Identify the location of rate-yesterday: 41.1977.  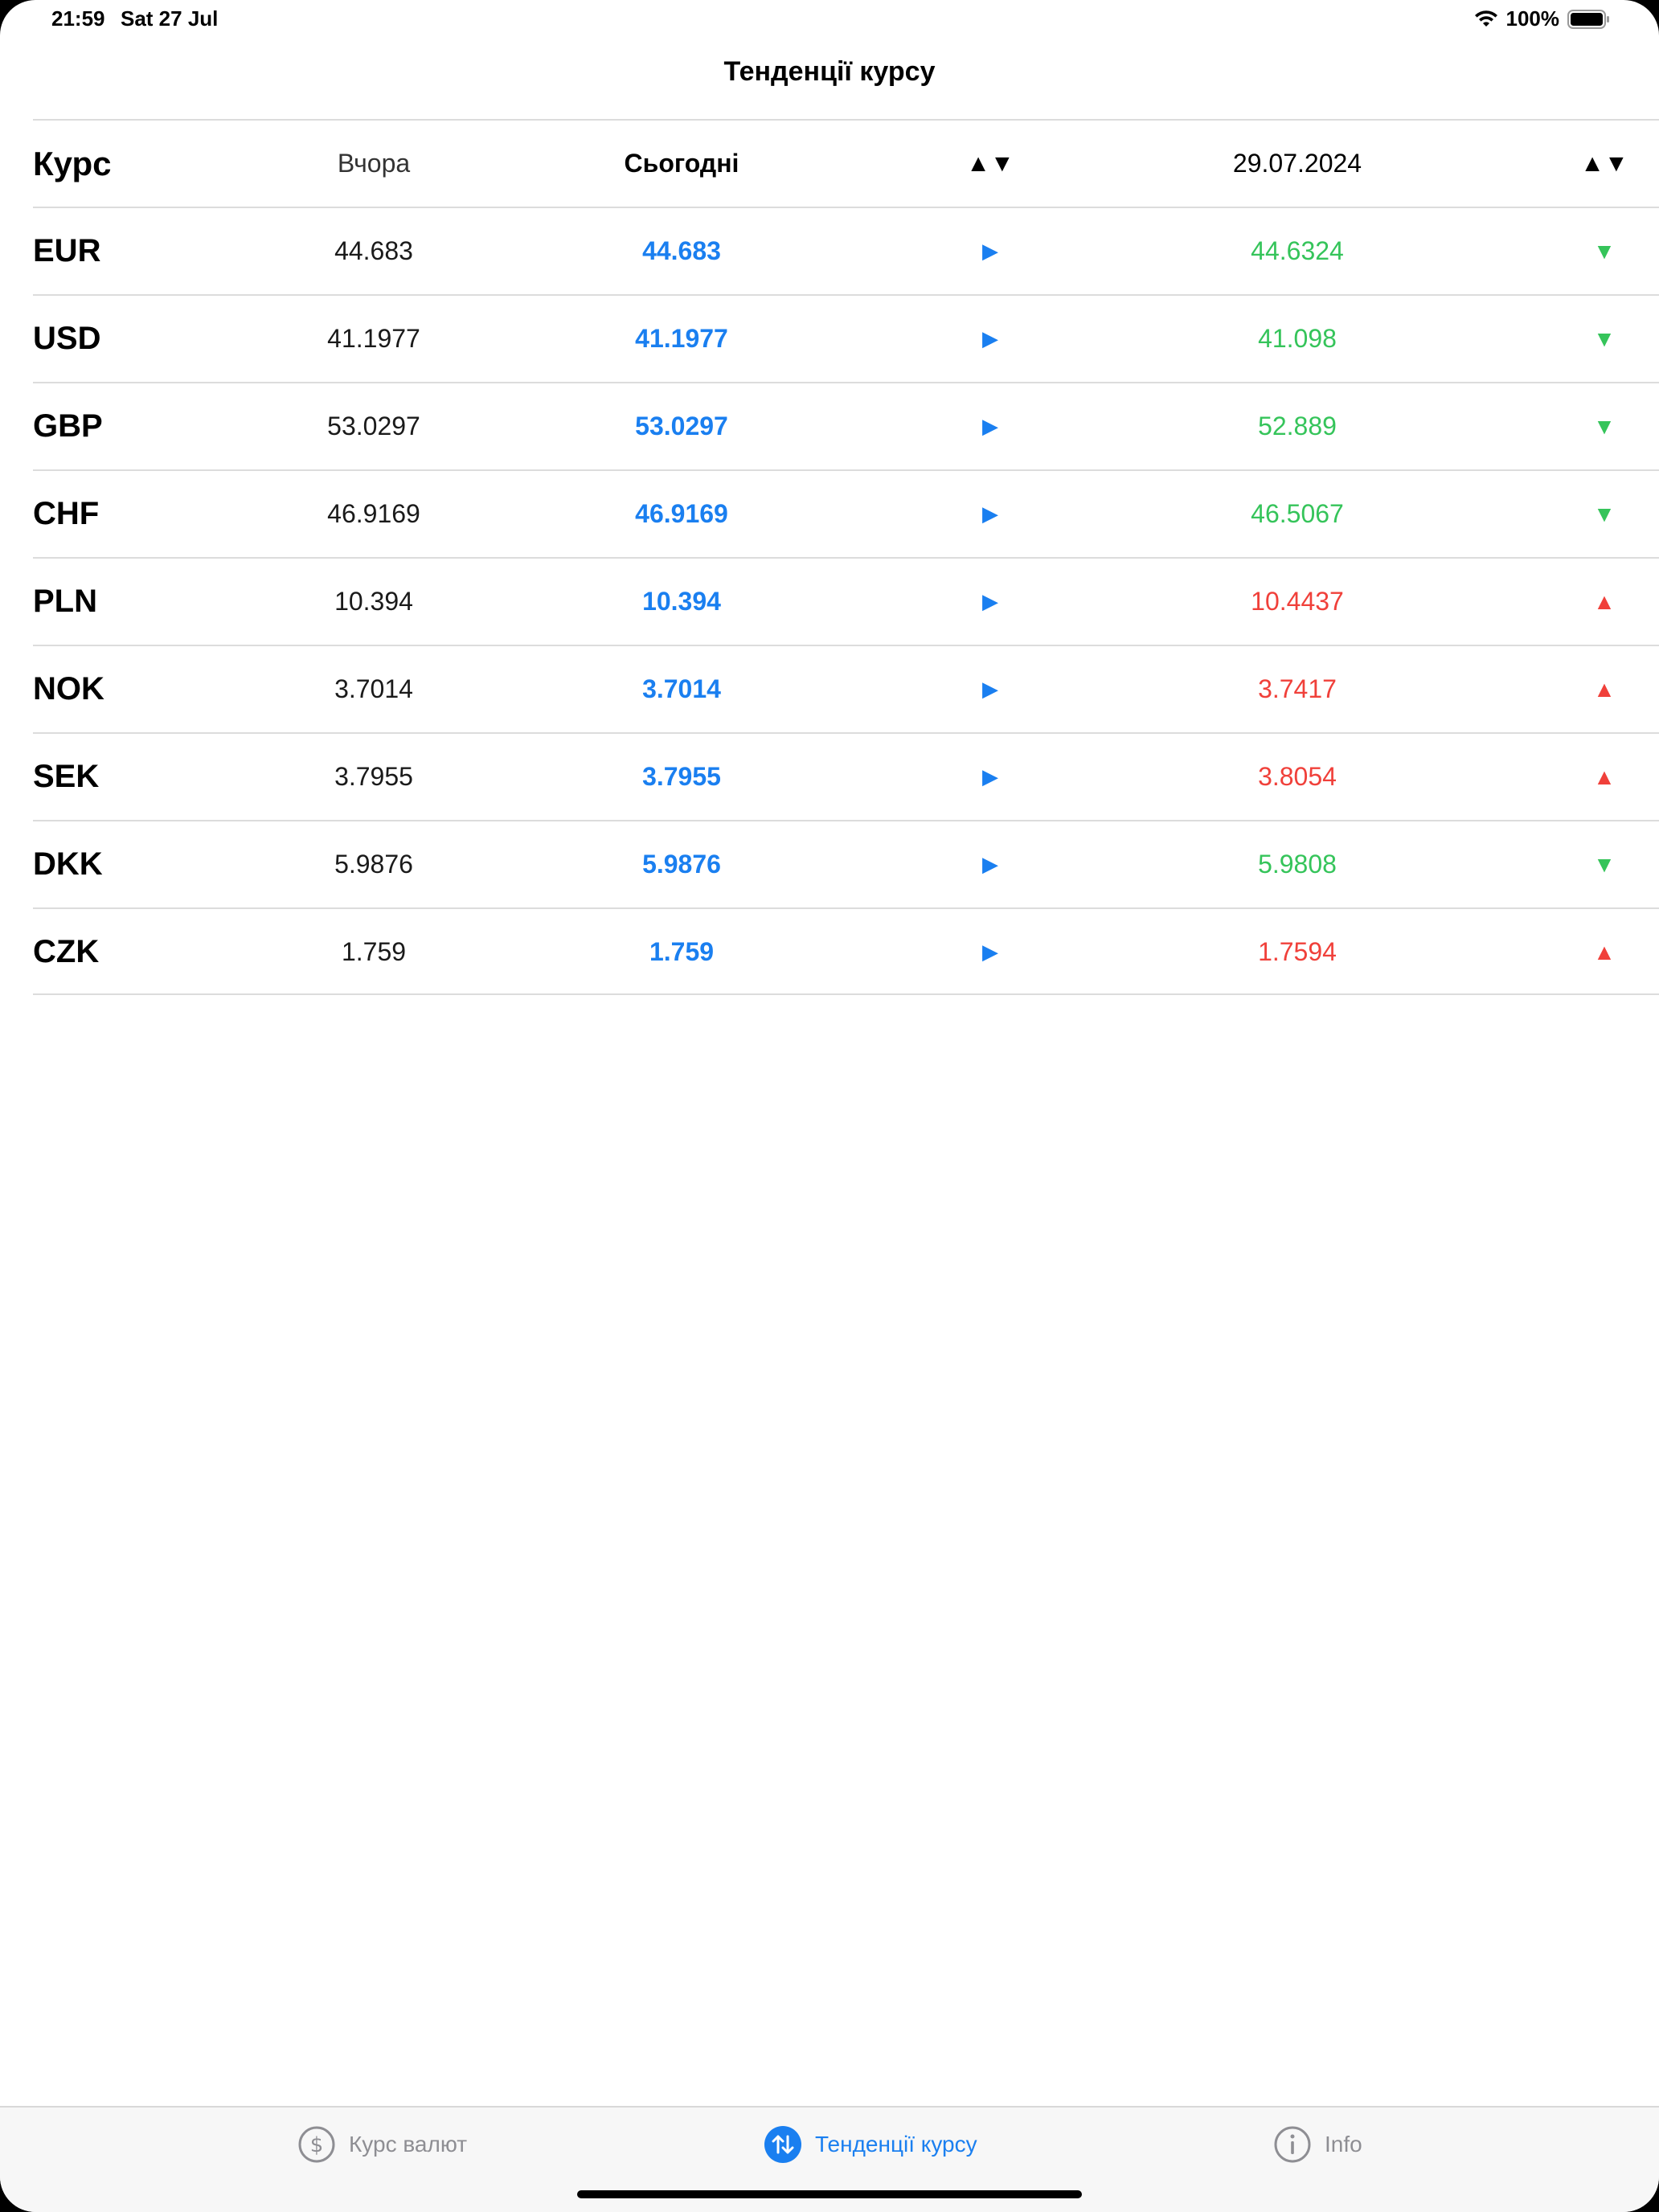
(373, 338).